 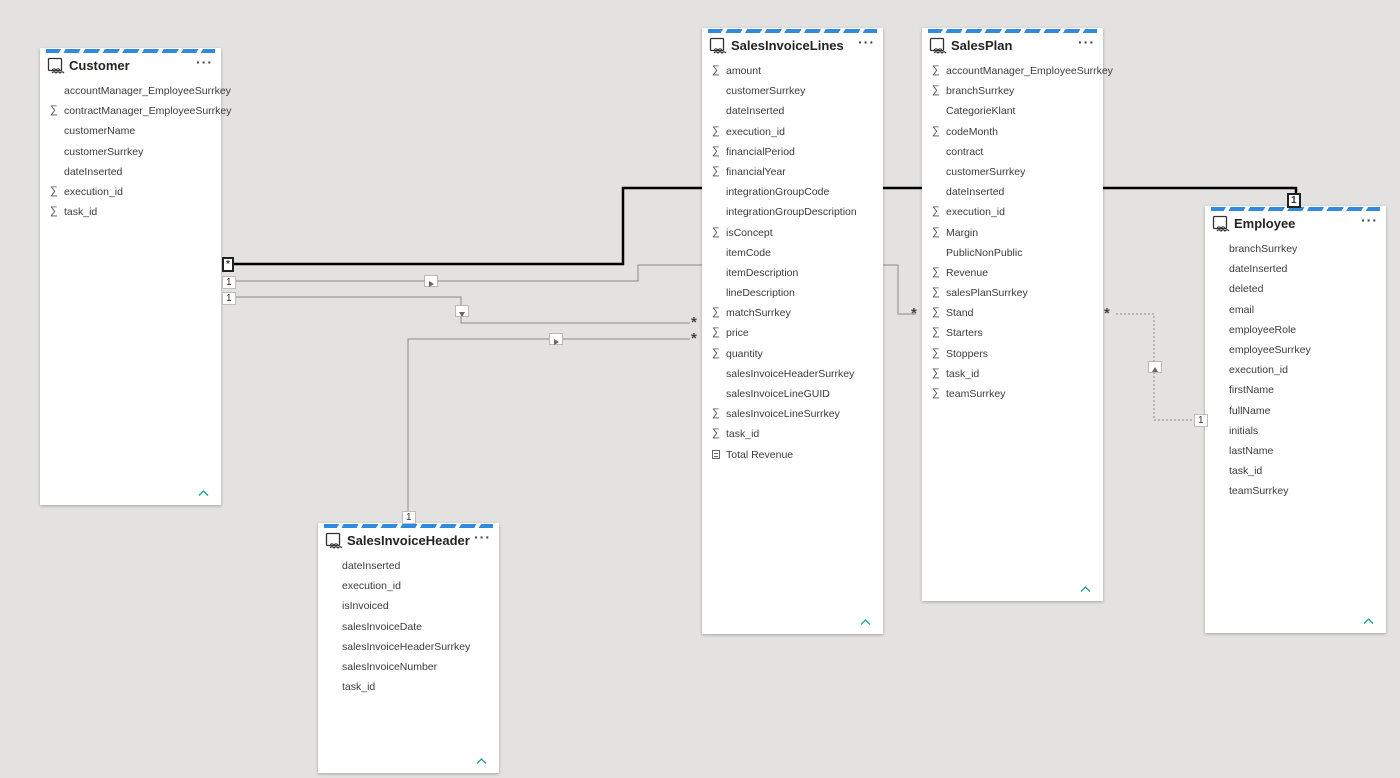 What do you see at coordinates (1295, 224) in the screenshot?
I see `table-card-header: Employee ···` at bounding box center [1295, 224].